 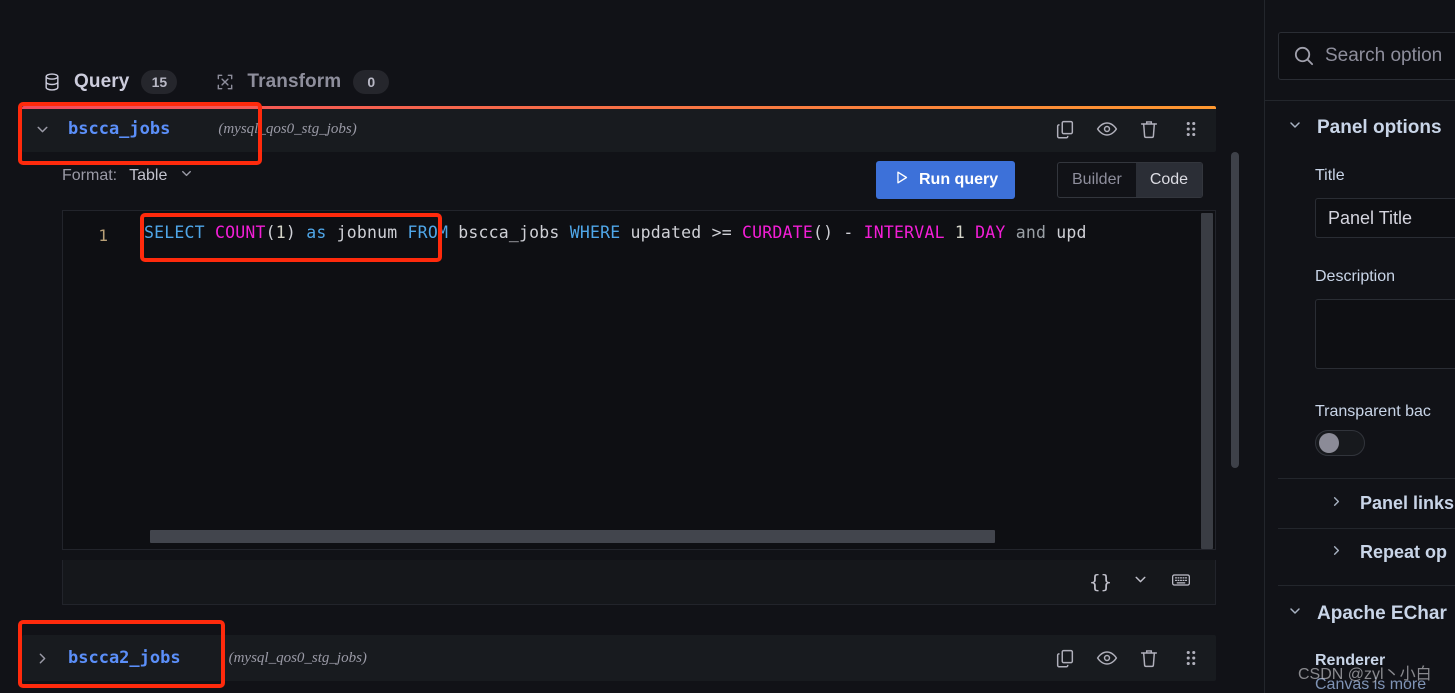 What do you see at coordinates (619, 658) in the screenshot?
I see `query-row: bscca2_jobs (mysql_qos0_stg_jobs)` at bounding box center [619, 658].